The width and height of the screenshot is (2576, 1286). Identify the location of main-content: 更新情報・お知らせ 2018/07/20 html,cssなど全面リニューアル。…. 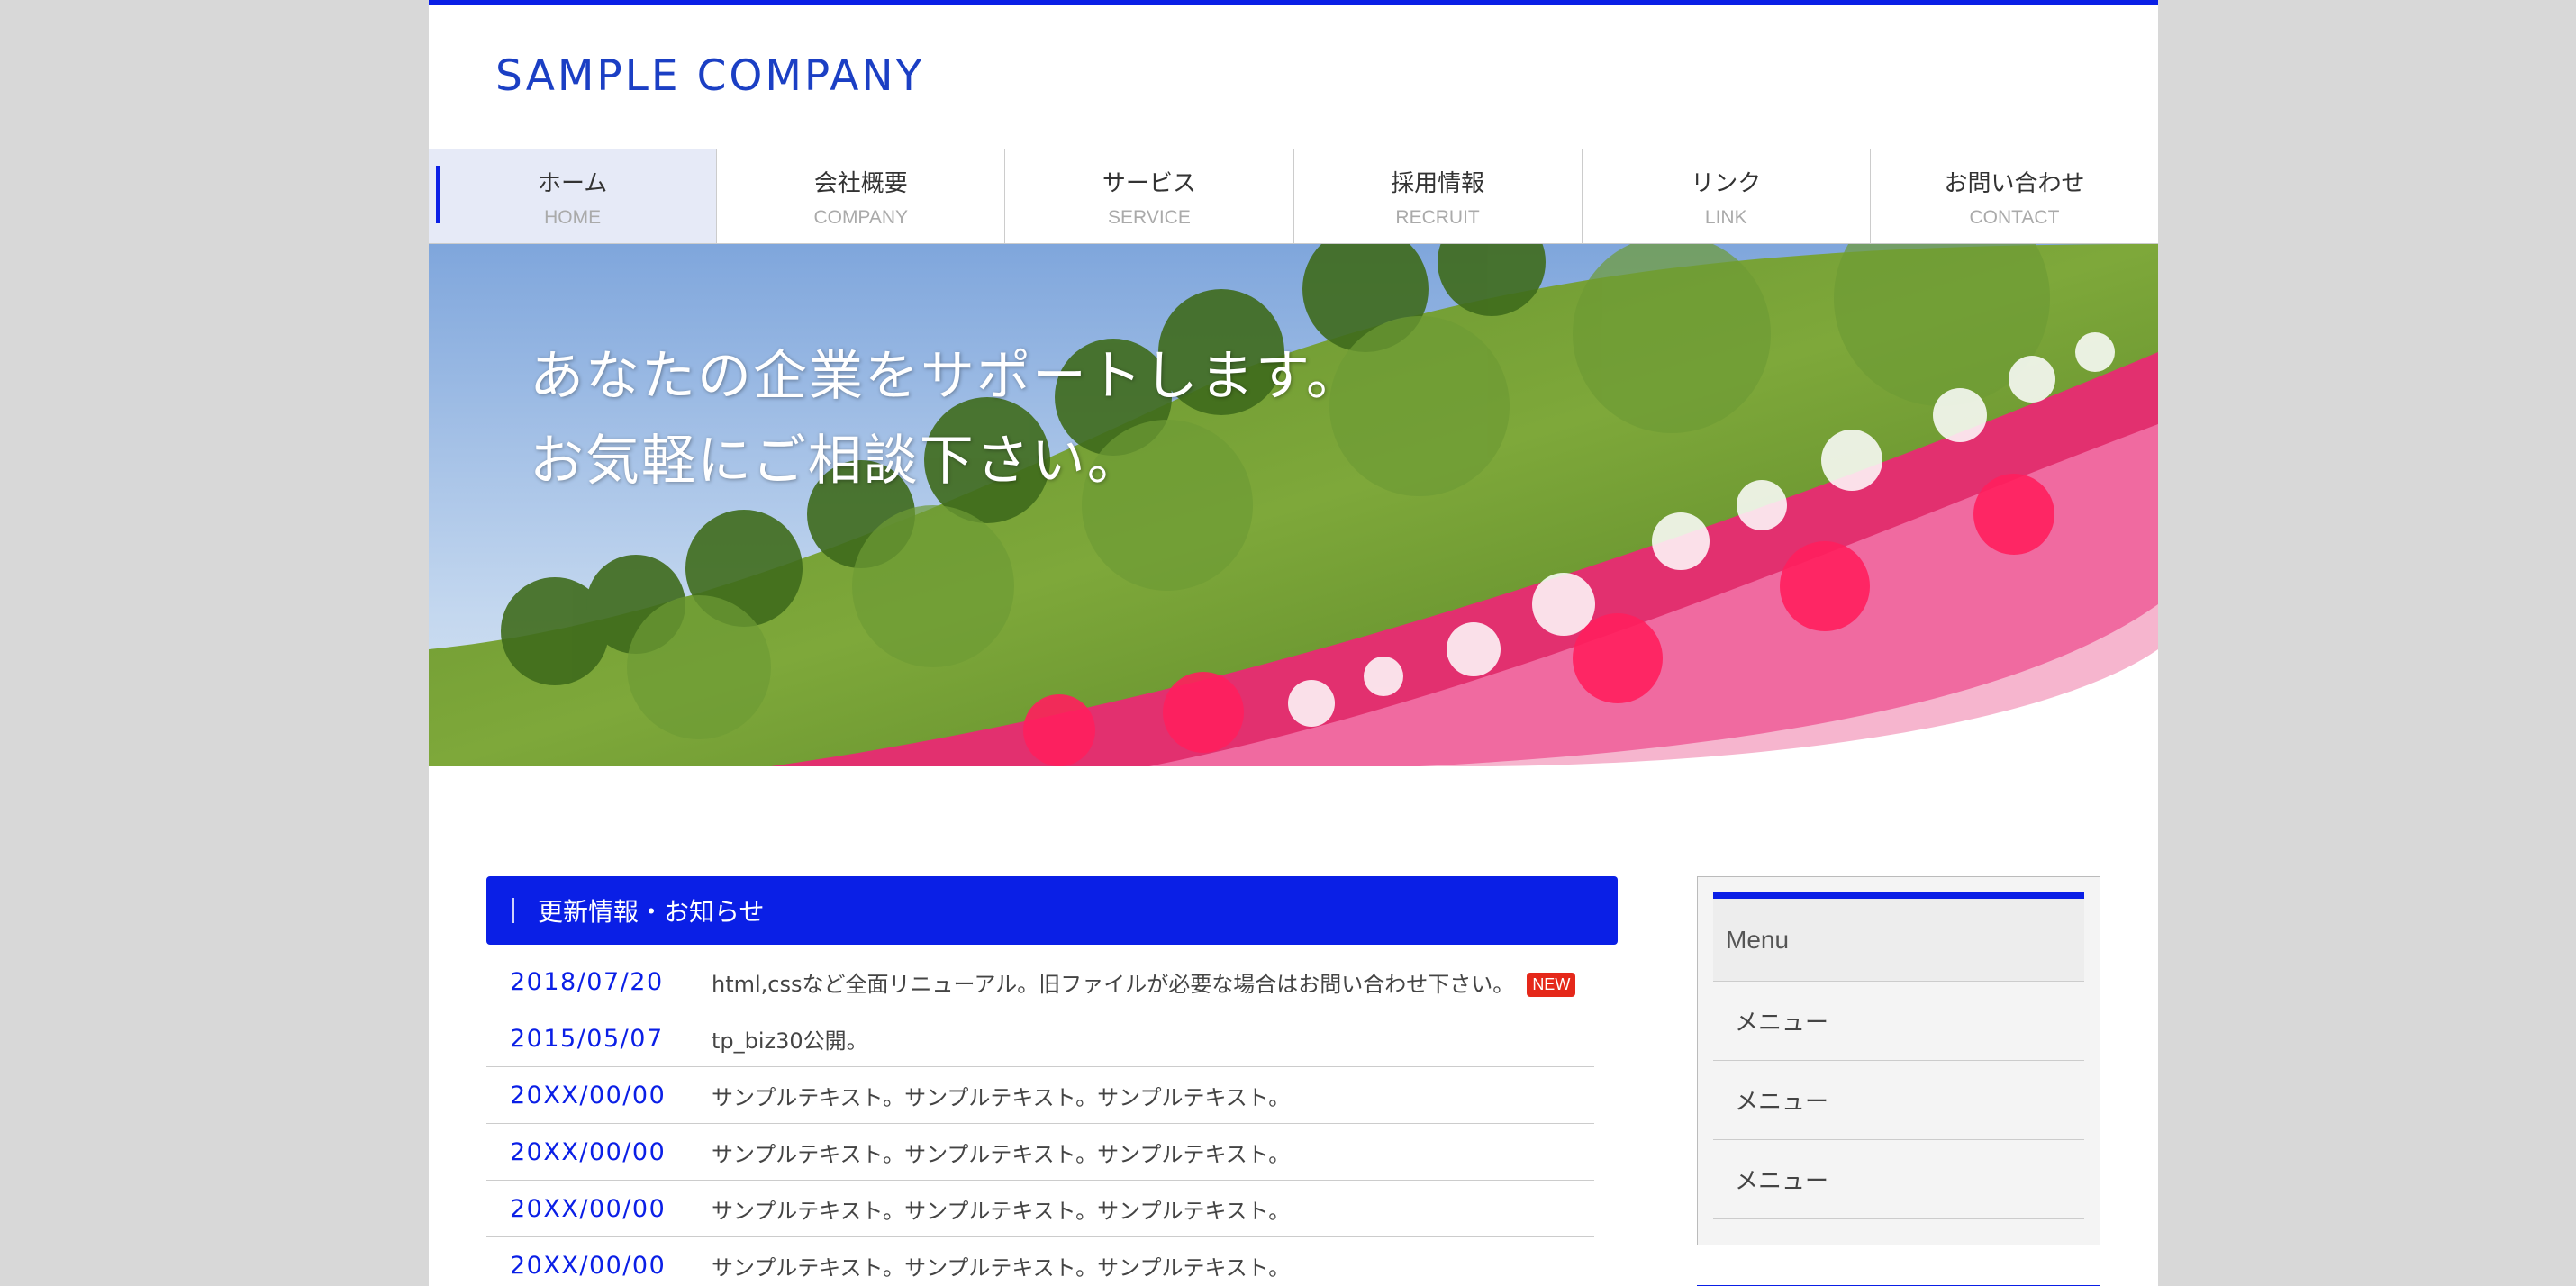
(1052, 1081).